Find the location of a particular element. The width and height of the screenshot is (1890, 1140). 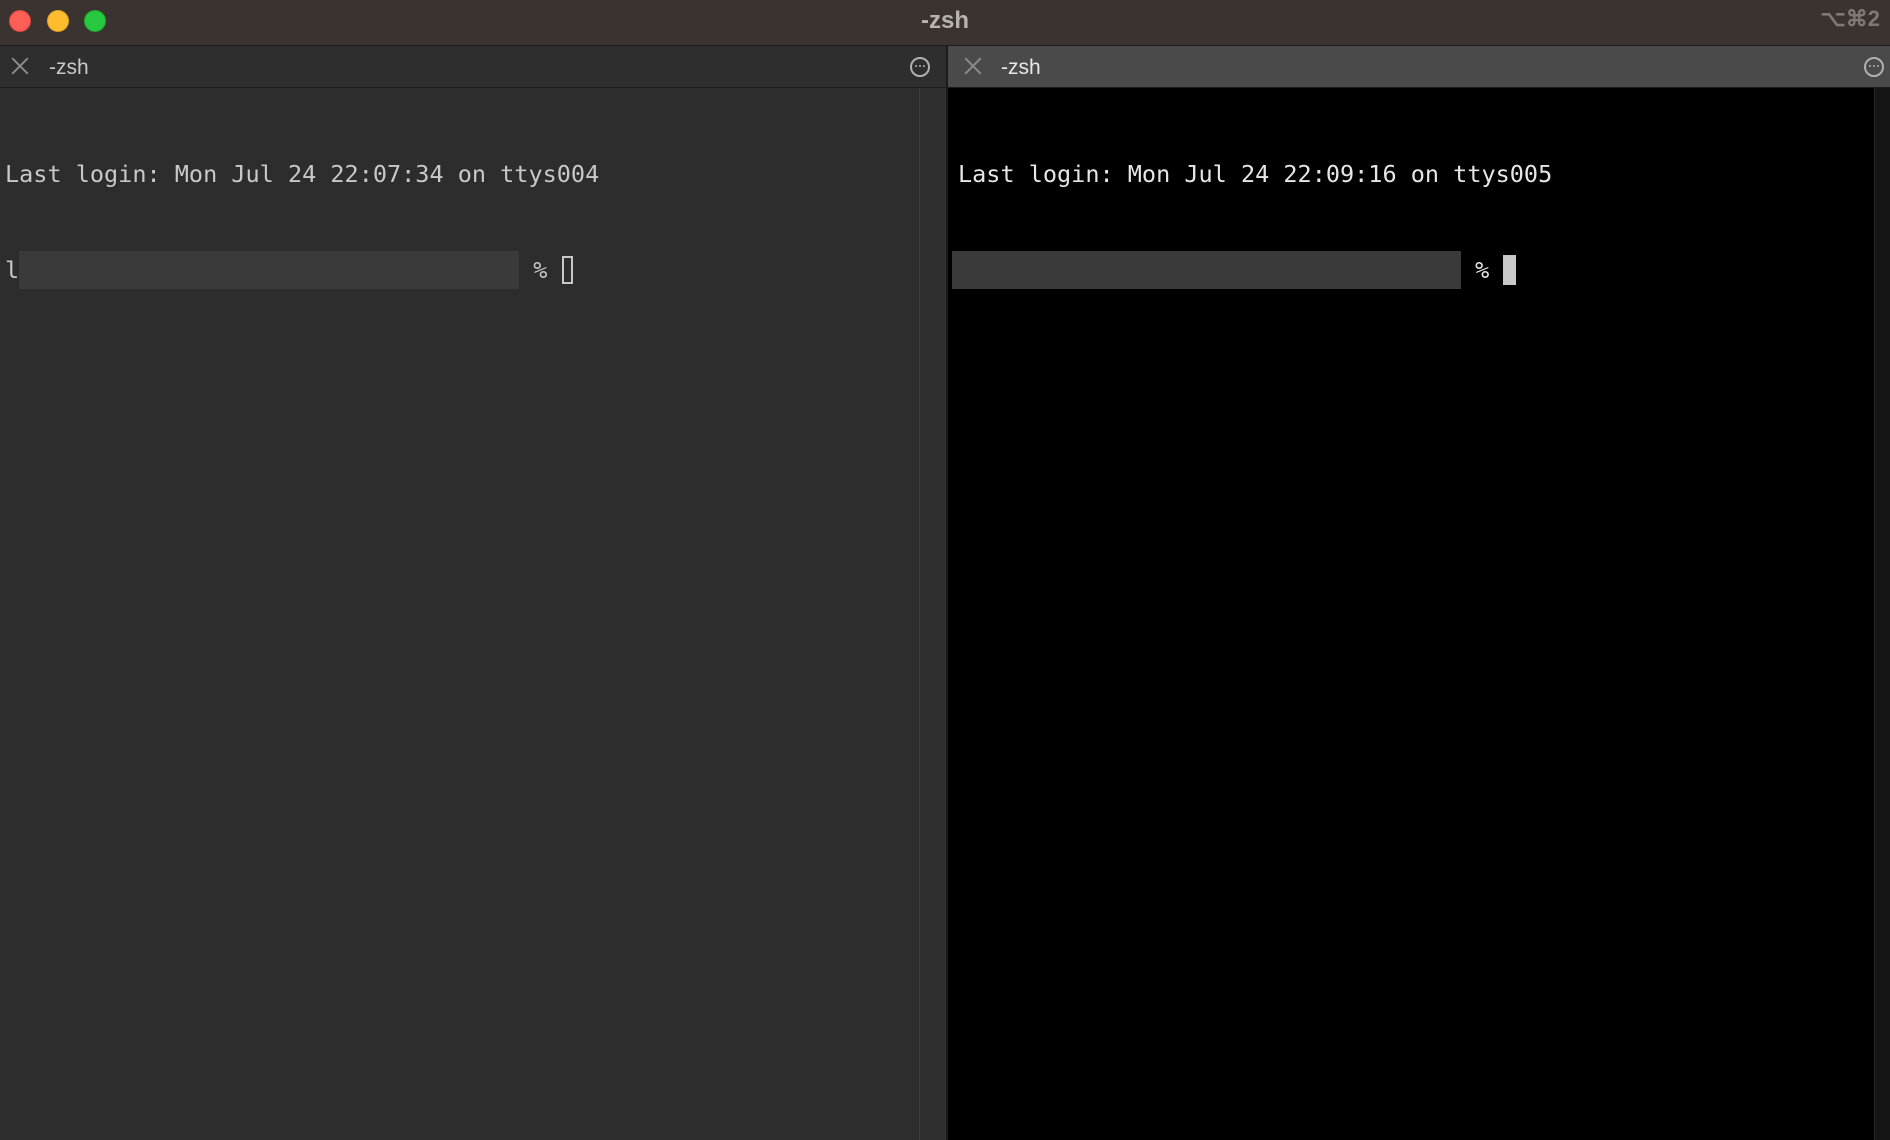

tab-right: -zsh is located at coordinates (1419, 67).